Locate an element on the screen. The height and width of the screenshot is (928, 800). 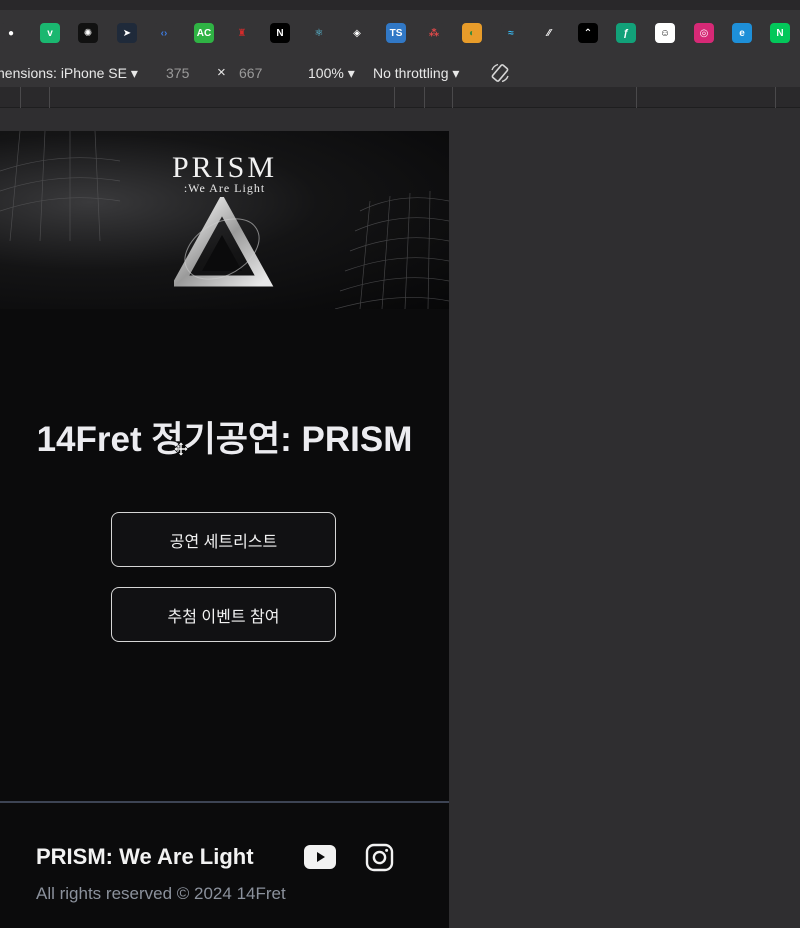
dots-icon: ⁂ is located at coordinates (434, 33).